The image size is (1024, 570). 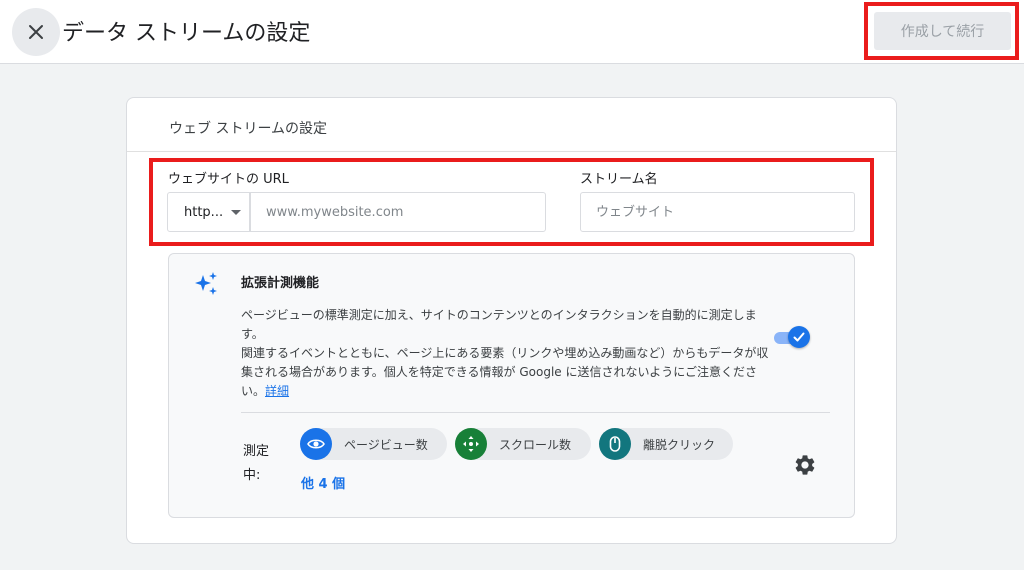 I want to click on page-title: データ ストリームの設定, so click(x=186, y=33).